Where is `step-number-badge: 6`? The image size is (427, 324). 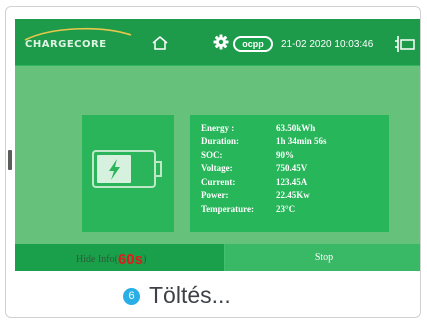
step-number-badge: 6 is located at coordinates (131, 296).